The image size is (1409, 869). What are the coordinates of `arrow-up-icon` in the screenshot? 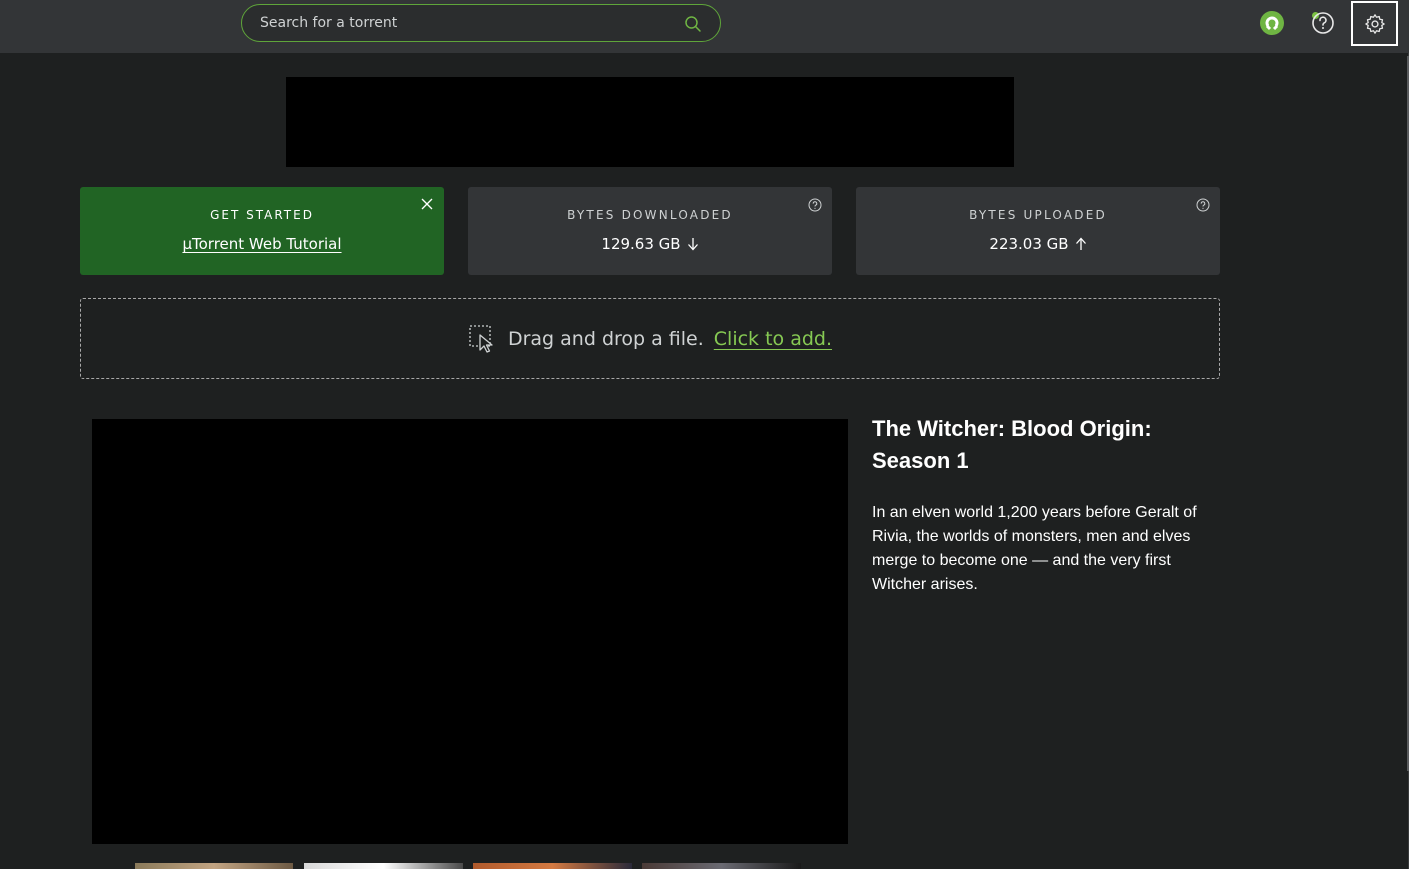 It's located at (1080, 243).